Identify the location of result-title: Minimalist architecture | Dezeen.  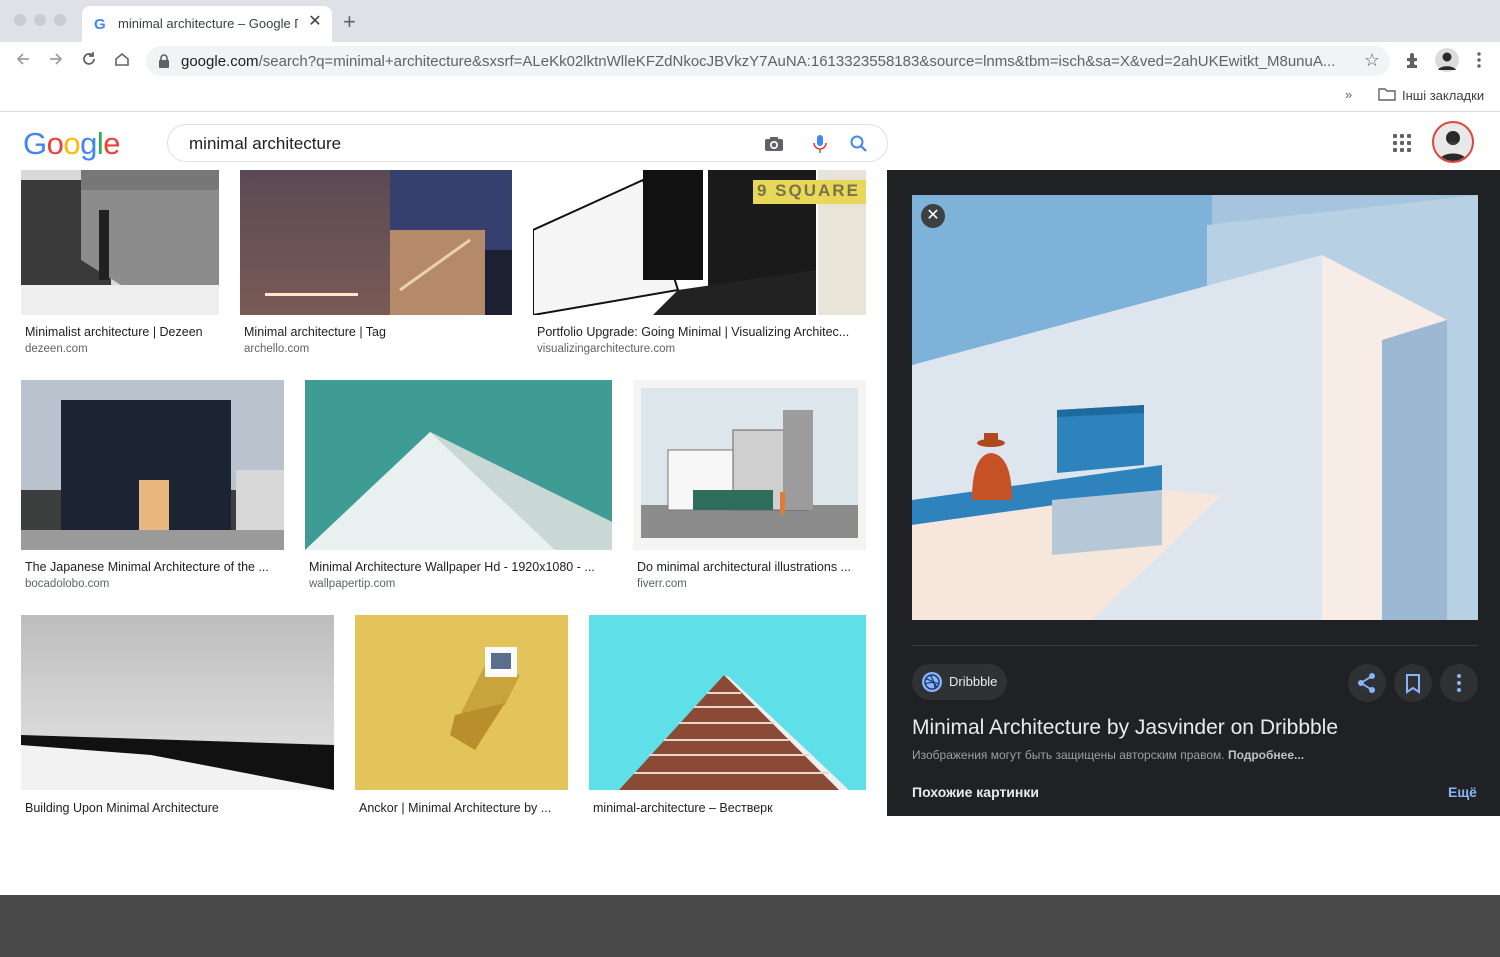
(122, 332).